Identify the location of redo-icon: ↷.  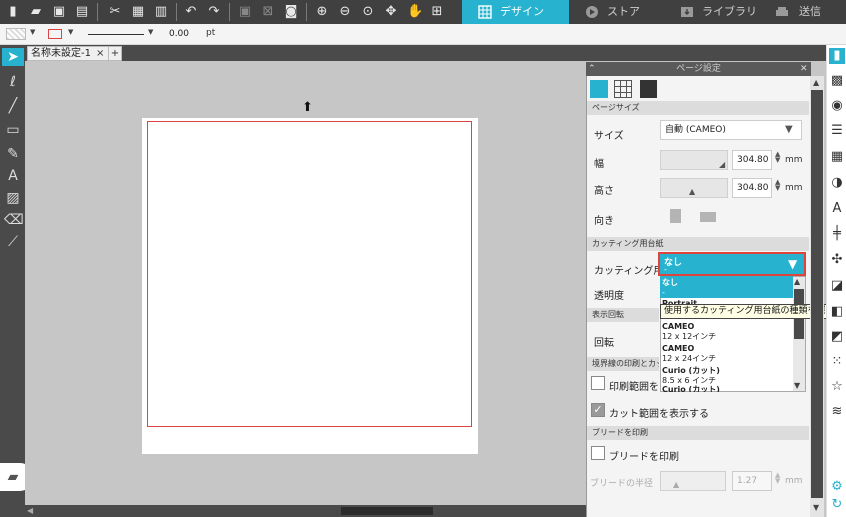
(214, 12).